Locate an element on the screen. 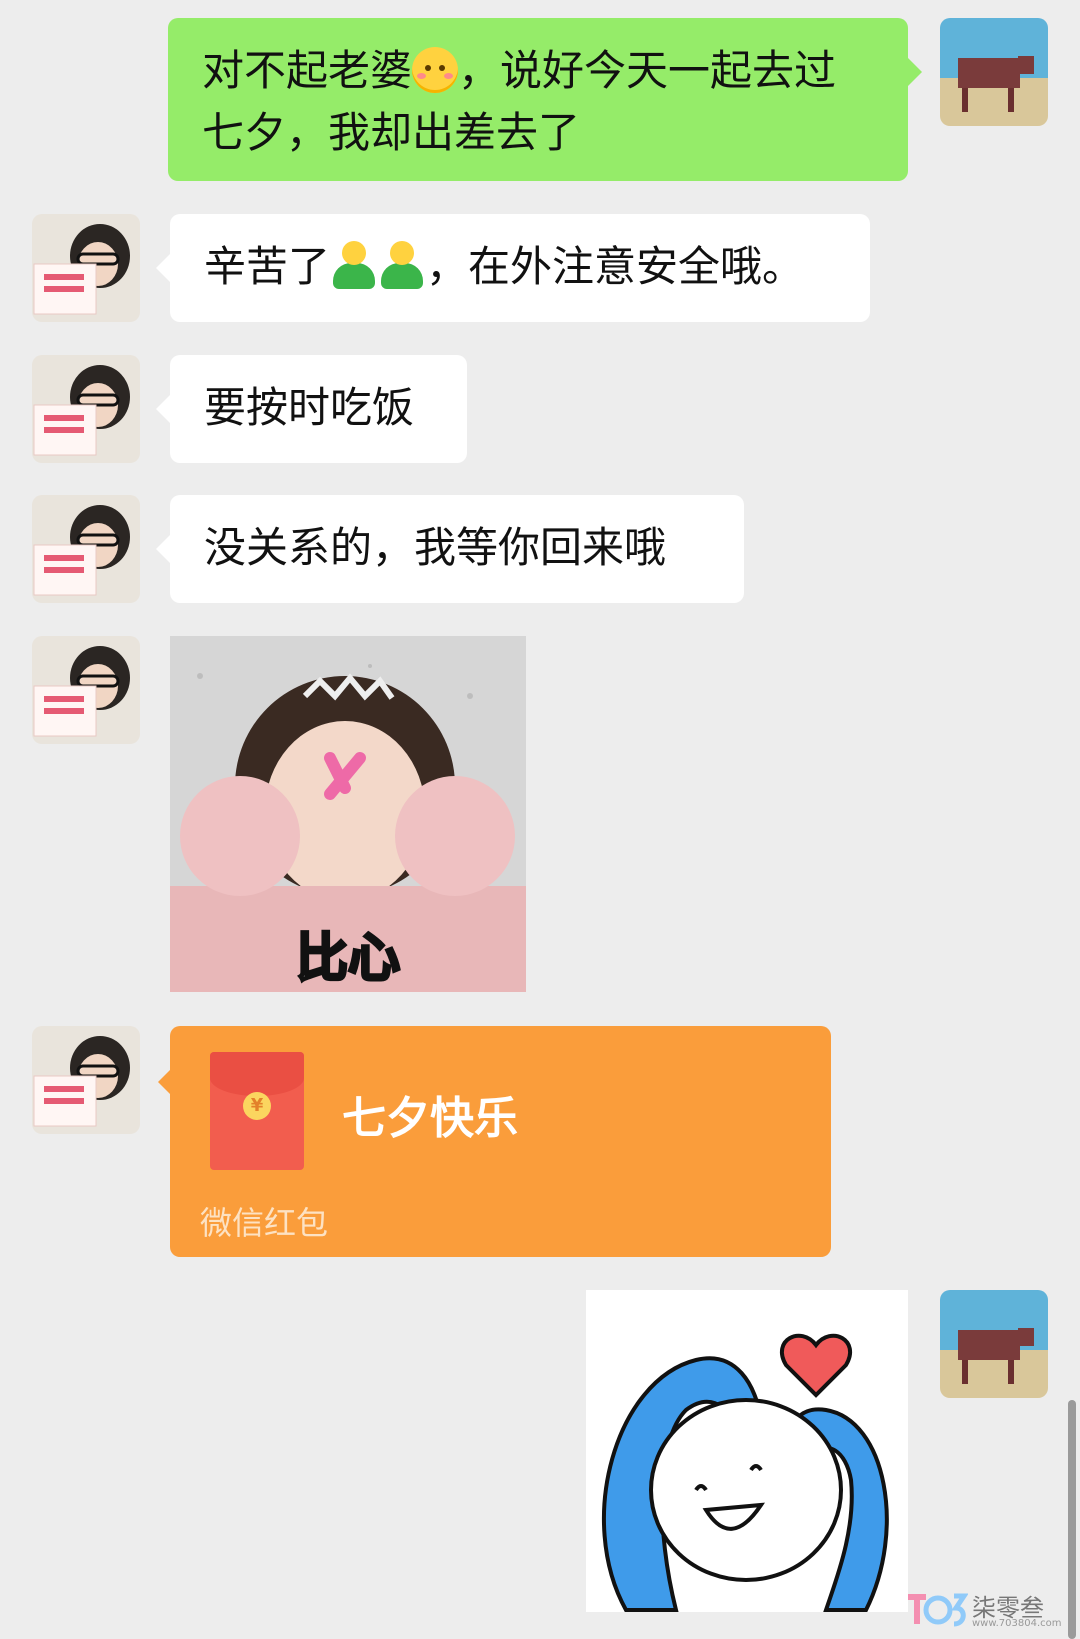  scrollbar is located at coordinates (1072, 1519).